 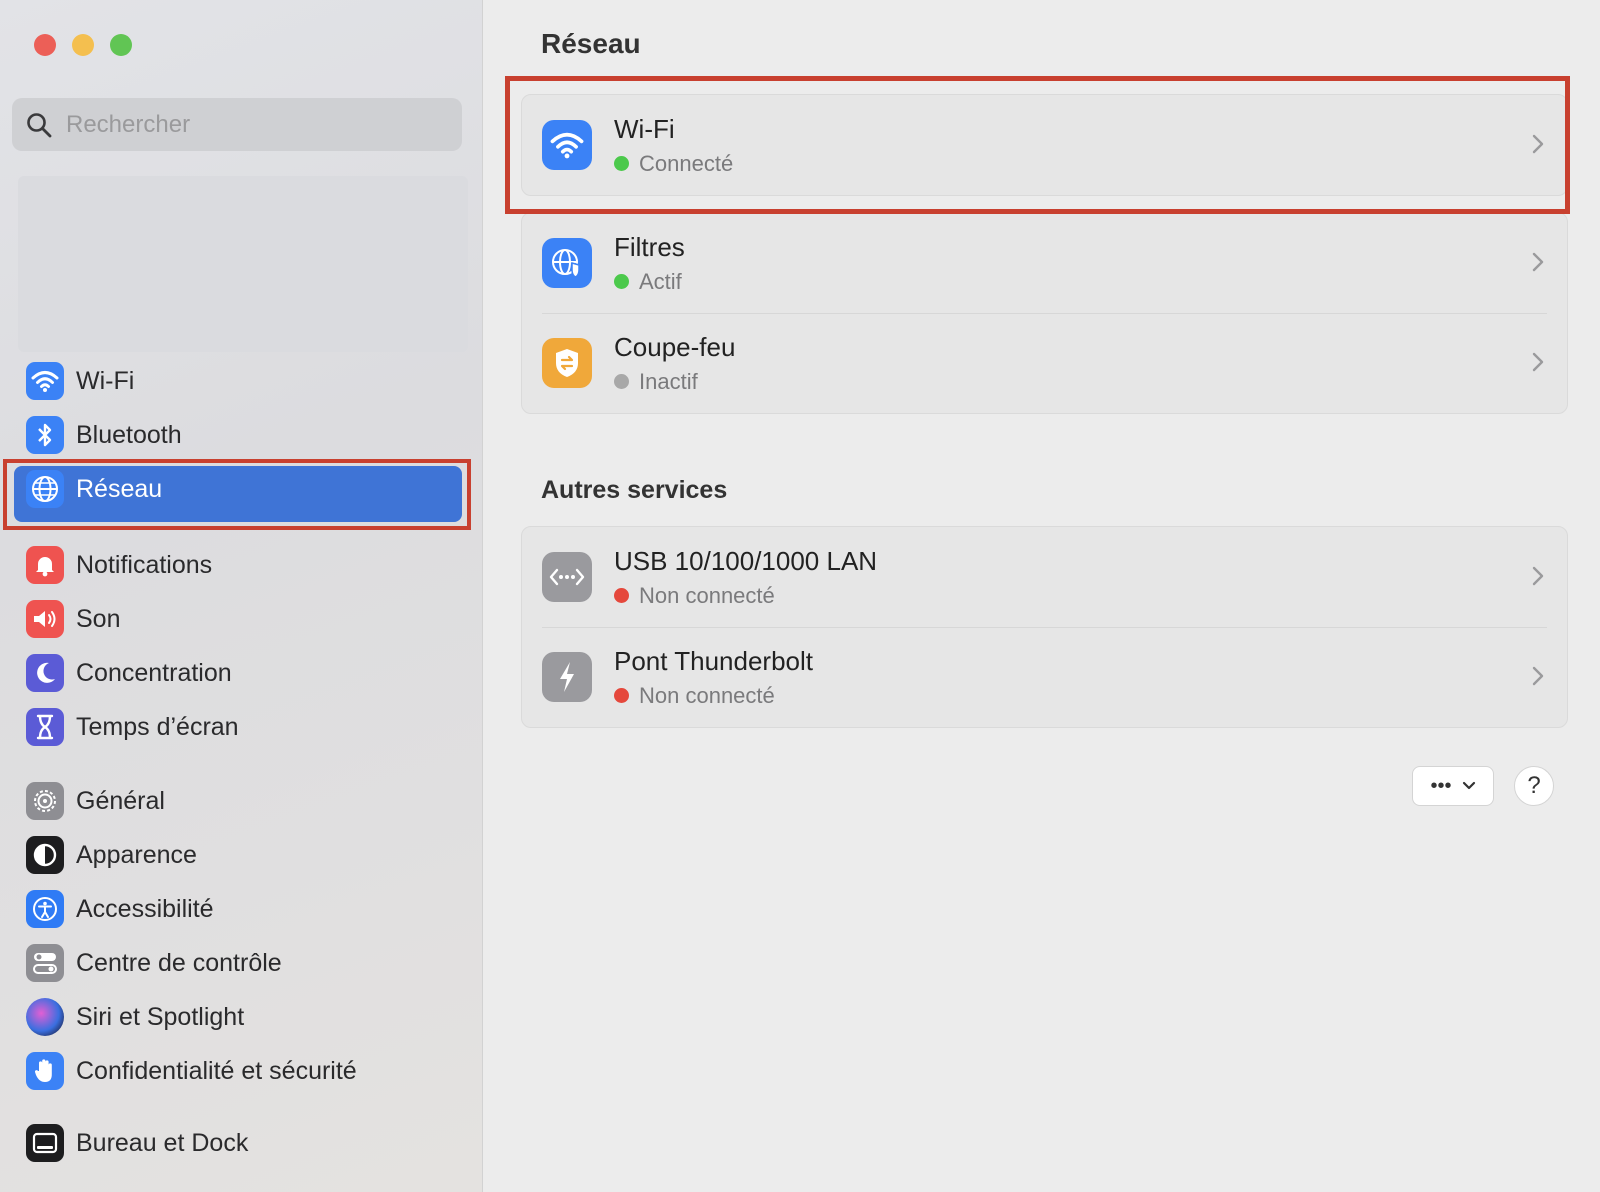 I want to click on sidebar-item-general: Général, so click(x=241, y=801).